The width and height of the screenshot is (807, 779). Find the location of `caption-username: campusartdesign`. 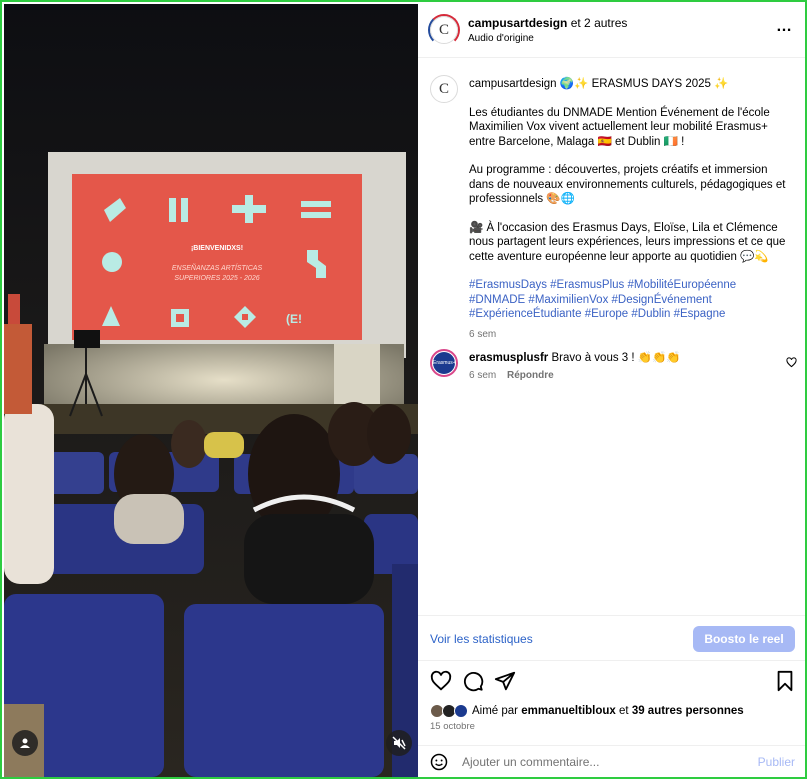

caption-username: campusartdesign is located at coordinates (513, 84).